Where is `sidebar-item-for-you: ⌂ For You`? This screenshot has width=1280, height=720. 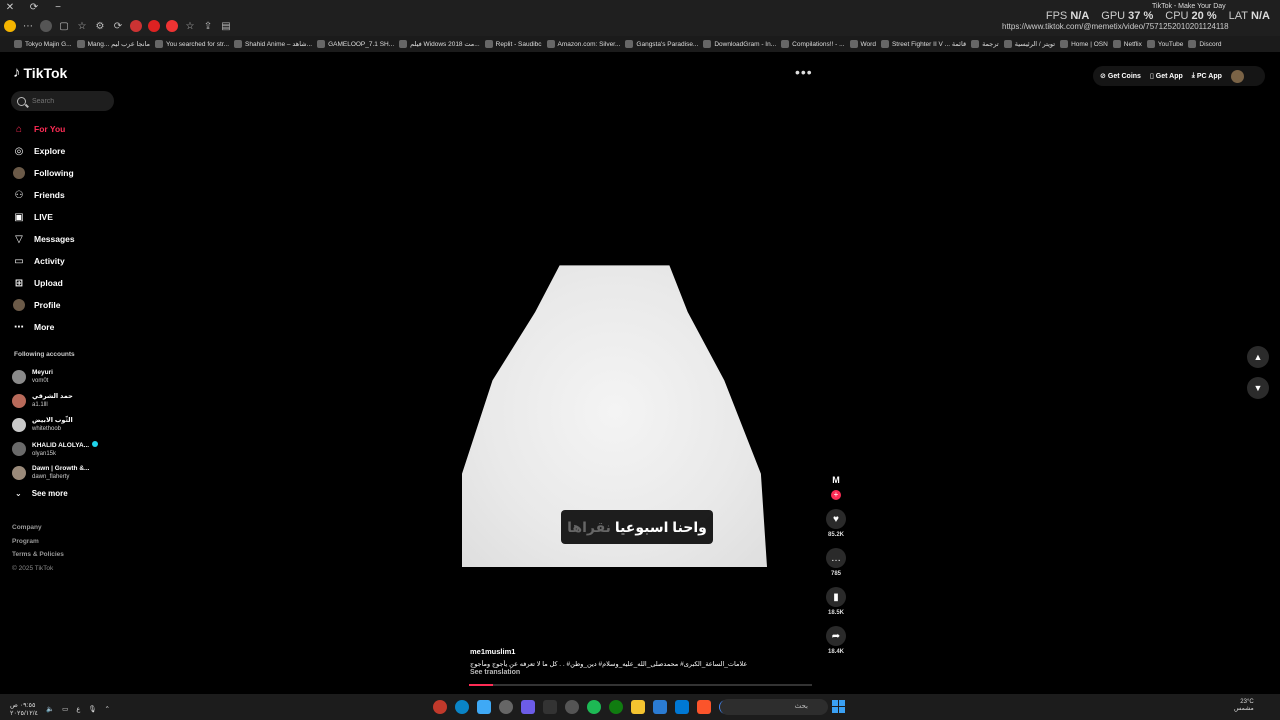
sidebar-item-for-you: ⌂ For You is located at coordinates (68, 129).